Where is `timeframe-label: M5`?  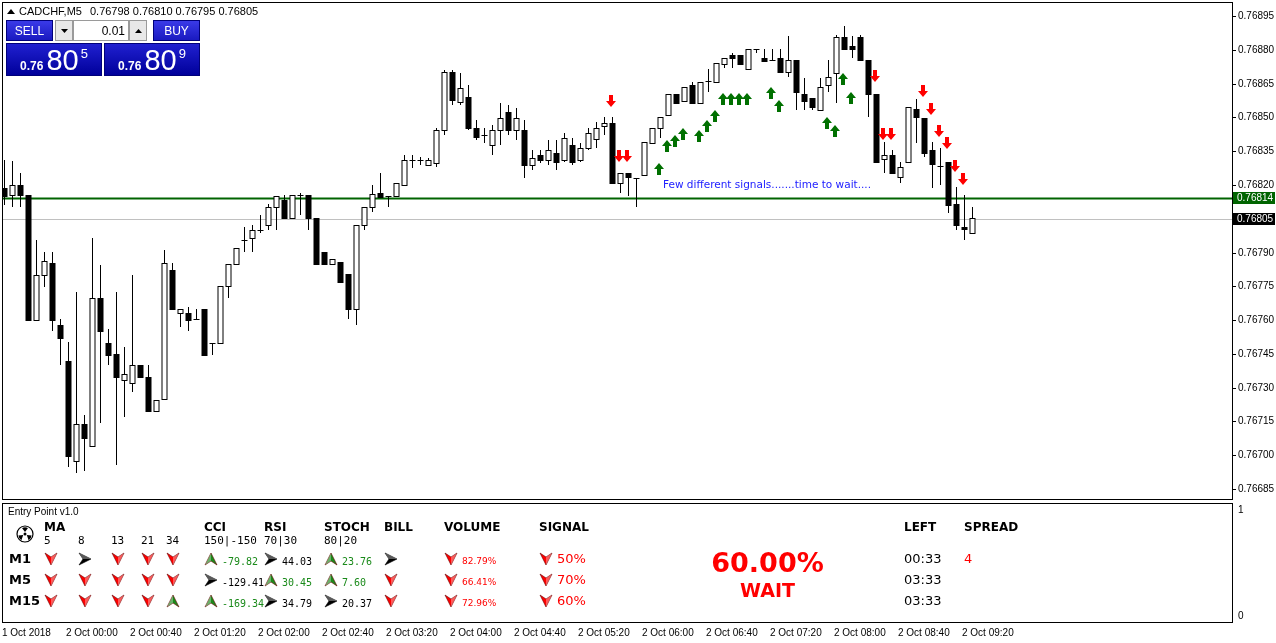 timeframe-label: M5 is located at coordinates (20, 580).